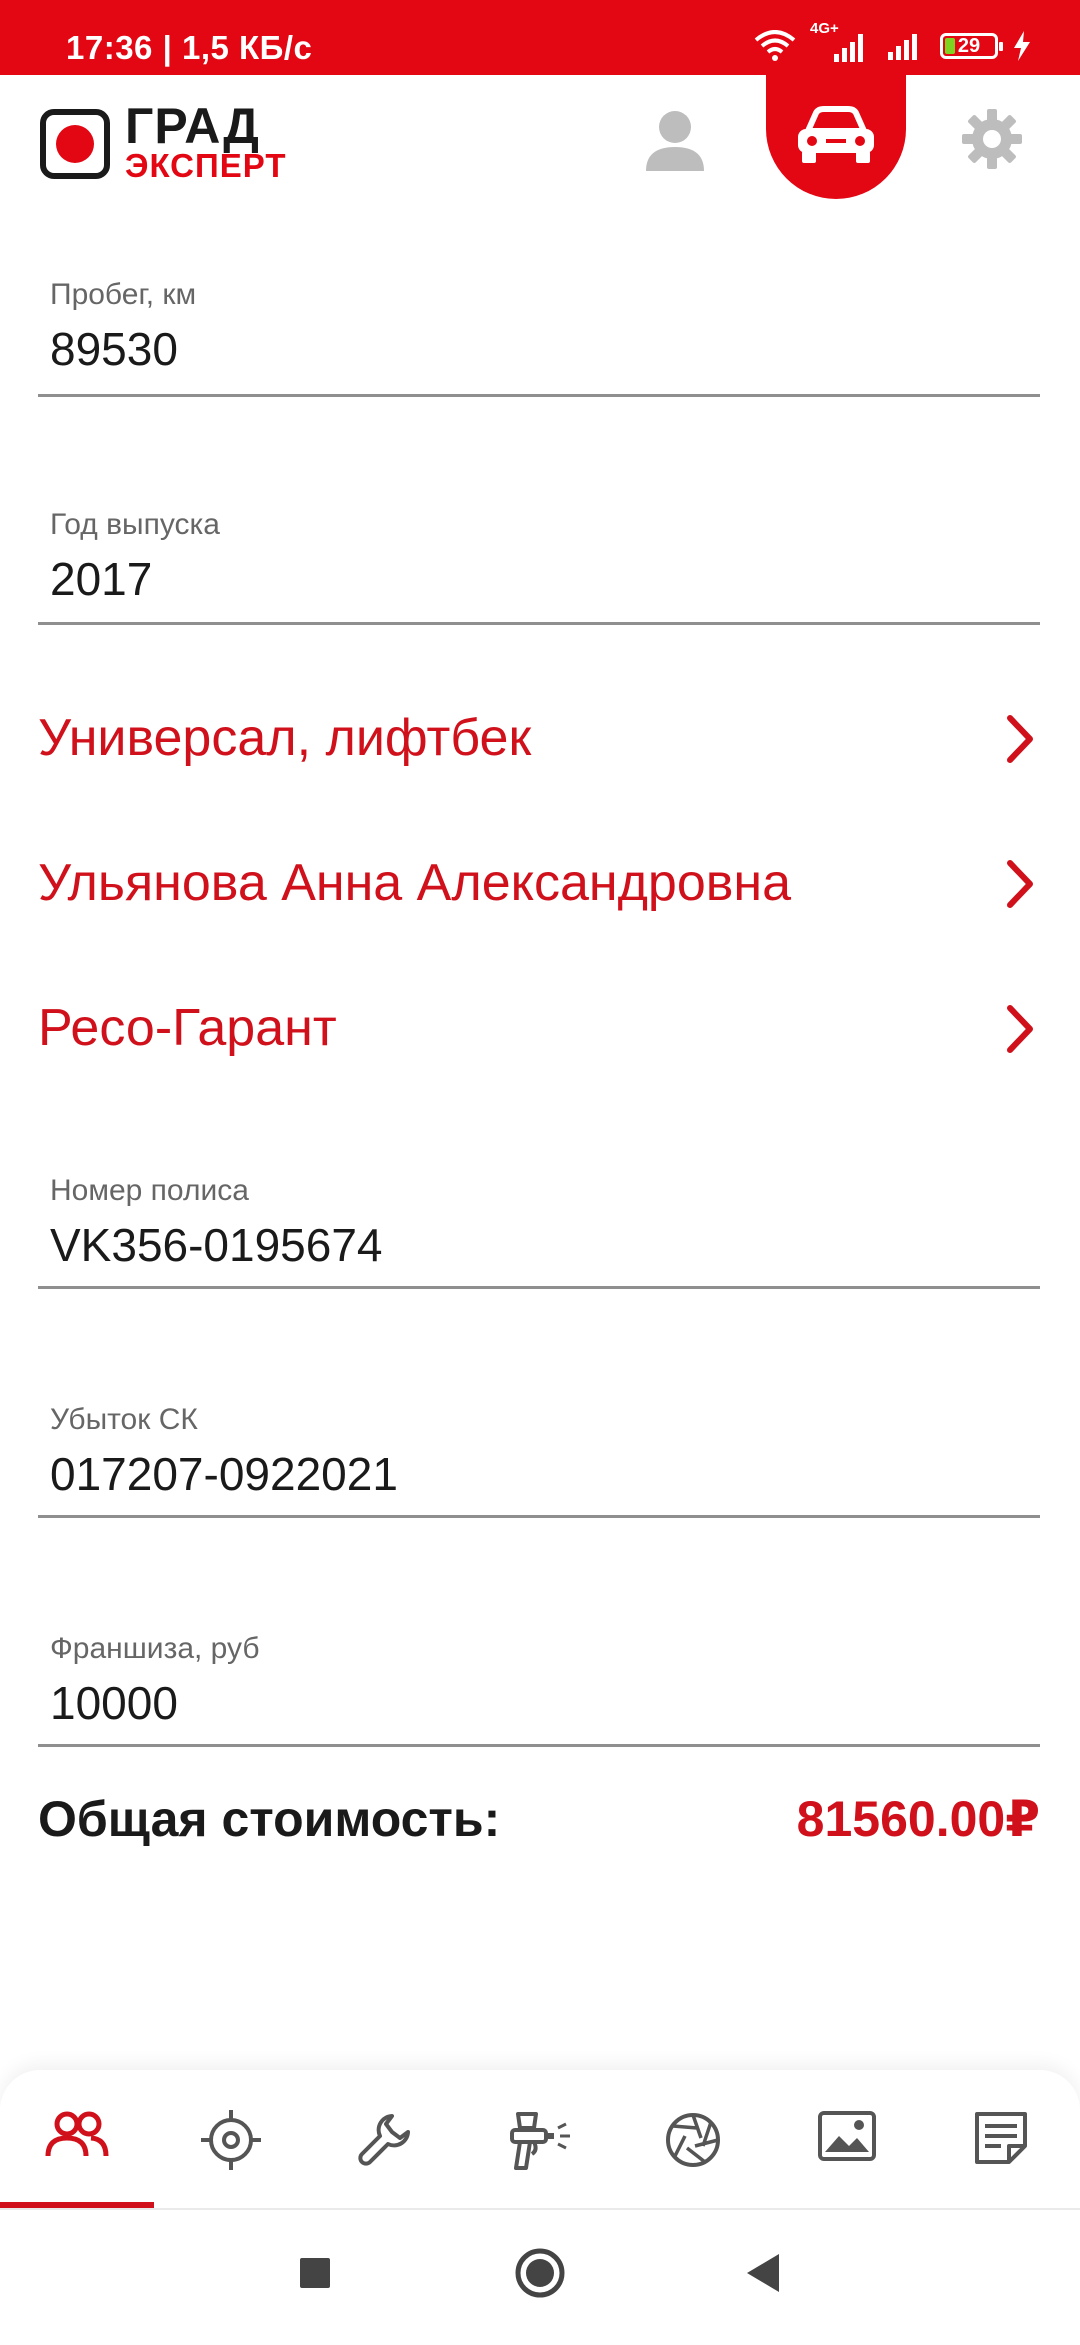 This screenshot has width=1080, height=2345. What do you see at coordinates (539, 1231) in the screenshot?
I see `policy-number-field: Номер полиса VK356-0195674` at bounding box center [539, 1231].